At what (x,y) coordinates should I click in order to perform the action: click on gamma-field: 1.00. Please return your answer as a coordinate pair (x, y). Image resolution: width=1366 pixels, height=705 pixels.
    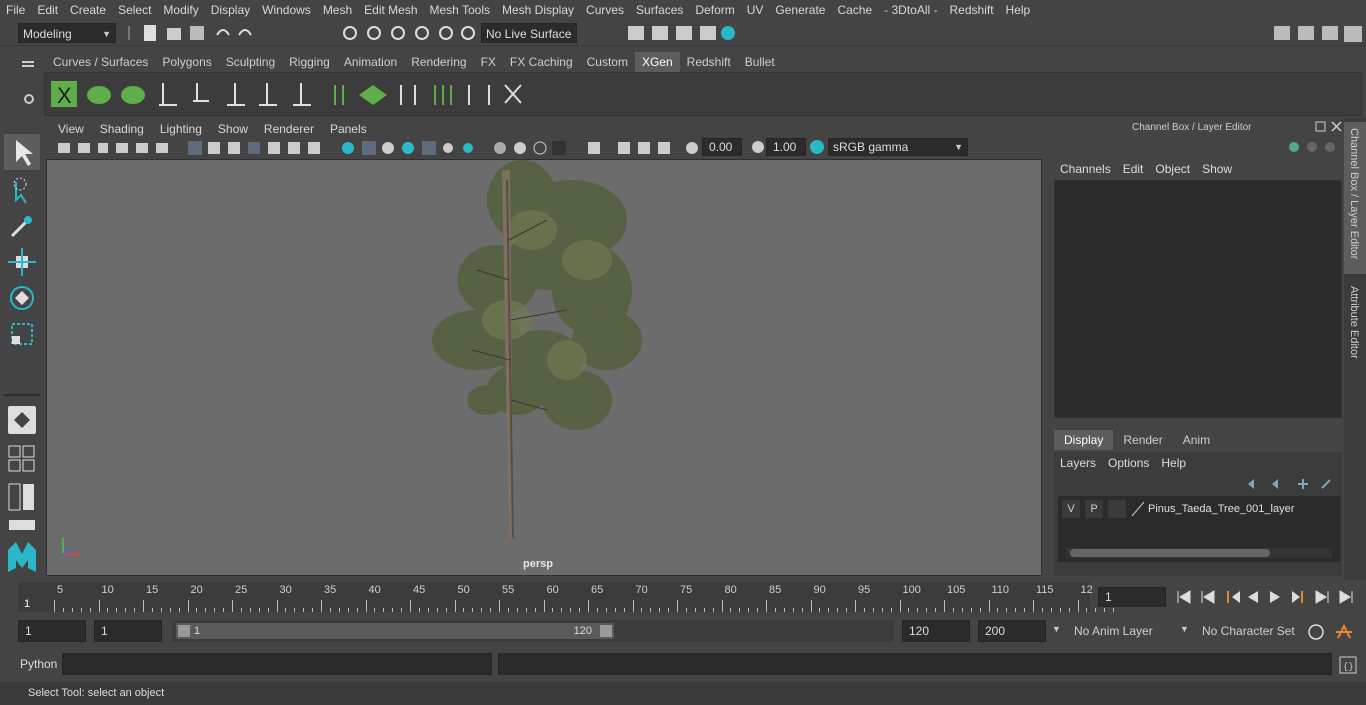
    Looking at the image, I should click on (786, 147).